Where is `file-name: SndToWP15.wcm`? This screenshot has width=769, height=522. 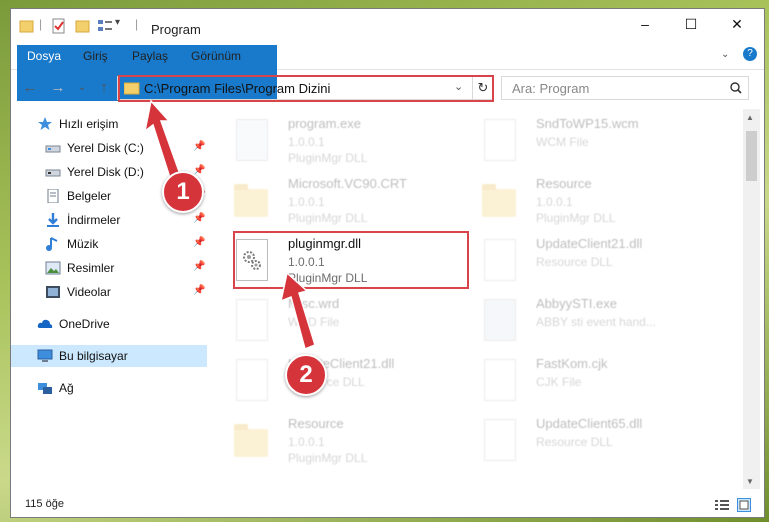 file-name: SndToWP15.wcm is located at coordinates (587, 123).